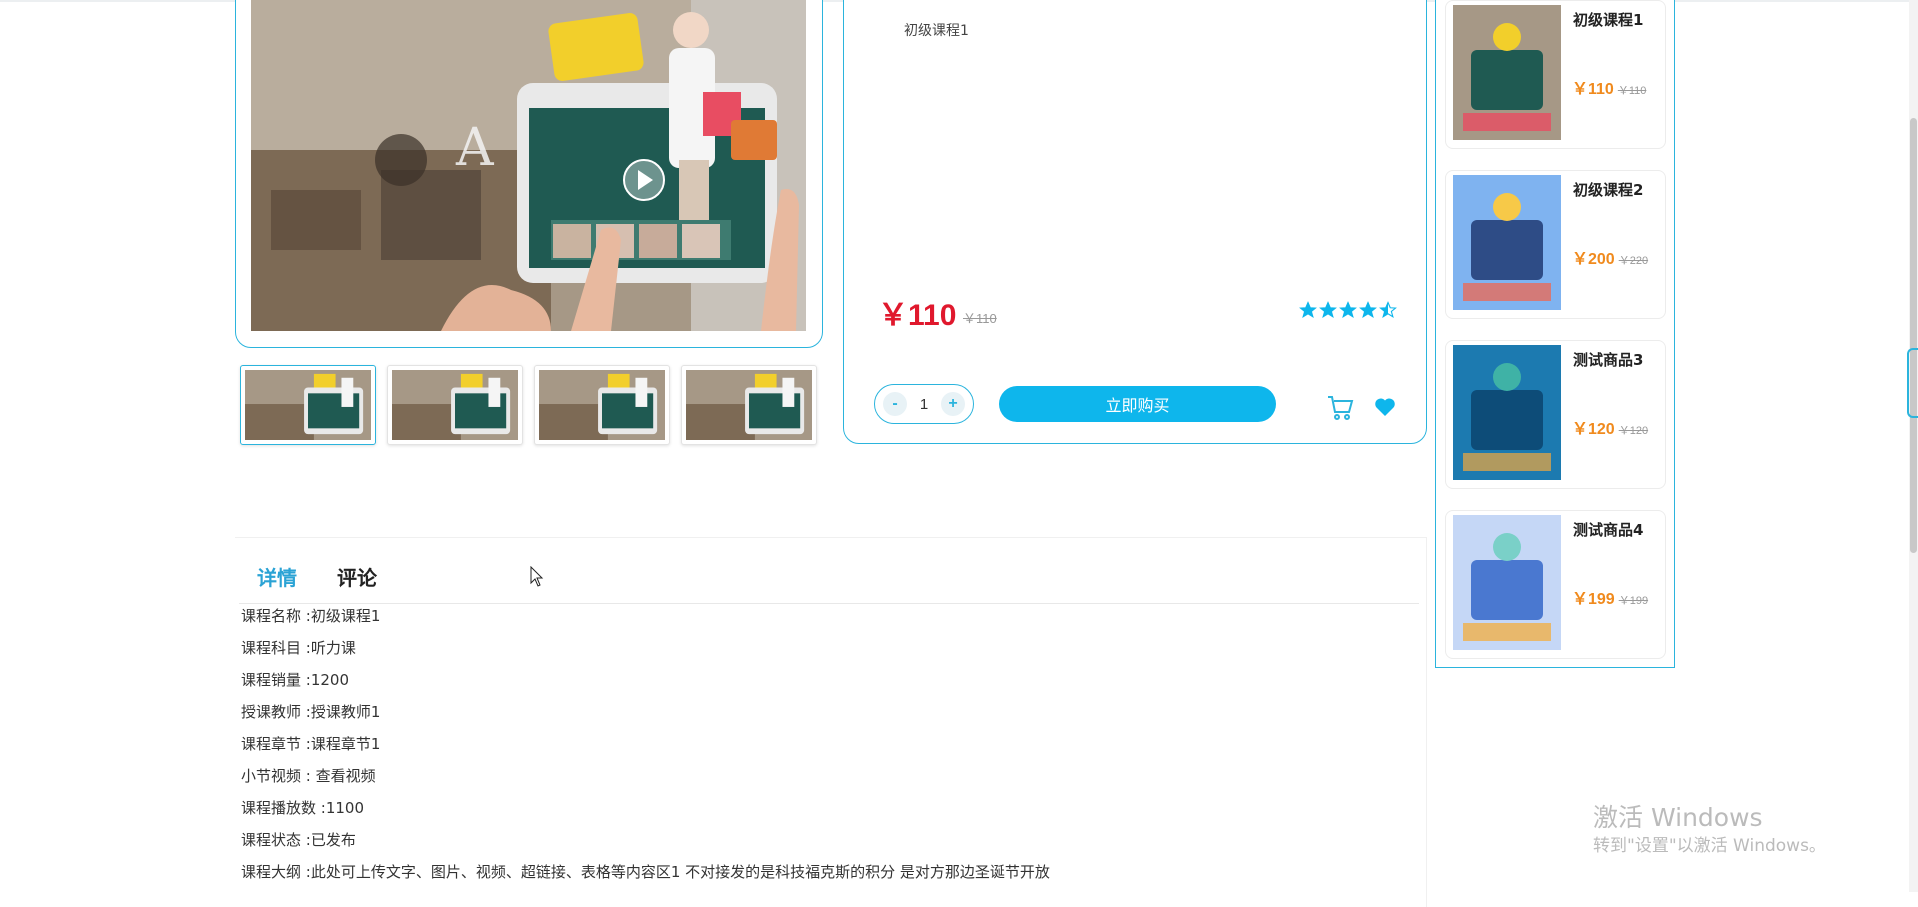 This screenshot has height=907, width=1918. What do you see at coordinates (308, 776) in the screenshot?
I see `detail-row: 小节视频 : 查看视频` at bounding box center [308, 776].